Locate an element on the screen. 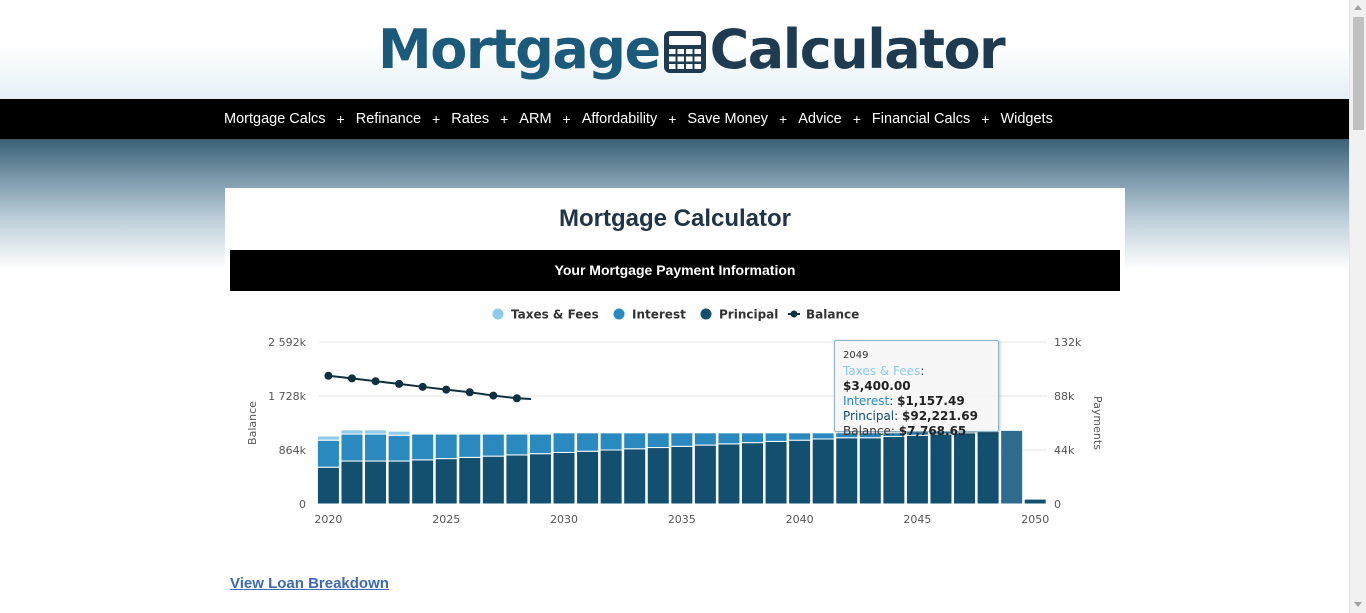  nav-item-affordability: Affordability is located at coordinates (620, 119).